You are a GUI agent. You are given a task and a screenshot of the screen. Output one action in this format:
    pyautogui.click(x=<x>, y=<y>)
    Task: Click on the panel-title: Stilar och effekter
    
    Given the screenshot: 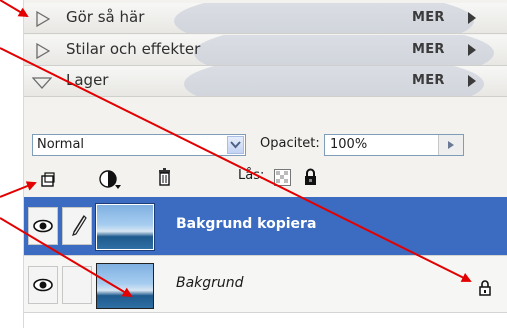 What is the action you would take?
    pyautogui.click(x=133, y=49)
    